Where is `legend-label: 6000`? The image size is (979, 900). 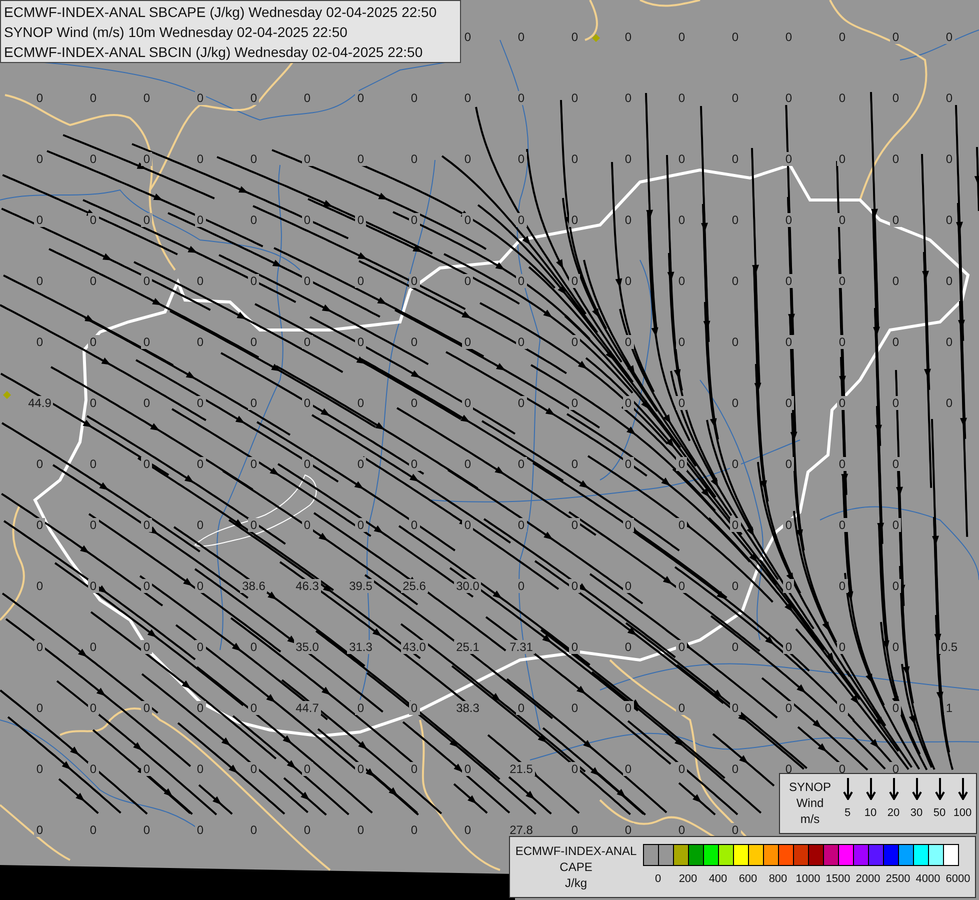
legend-label: 6000 is located at coordinates (958, 879).